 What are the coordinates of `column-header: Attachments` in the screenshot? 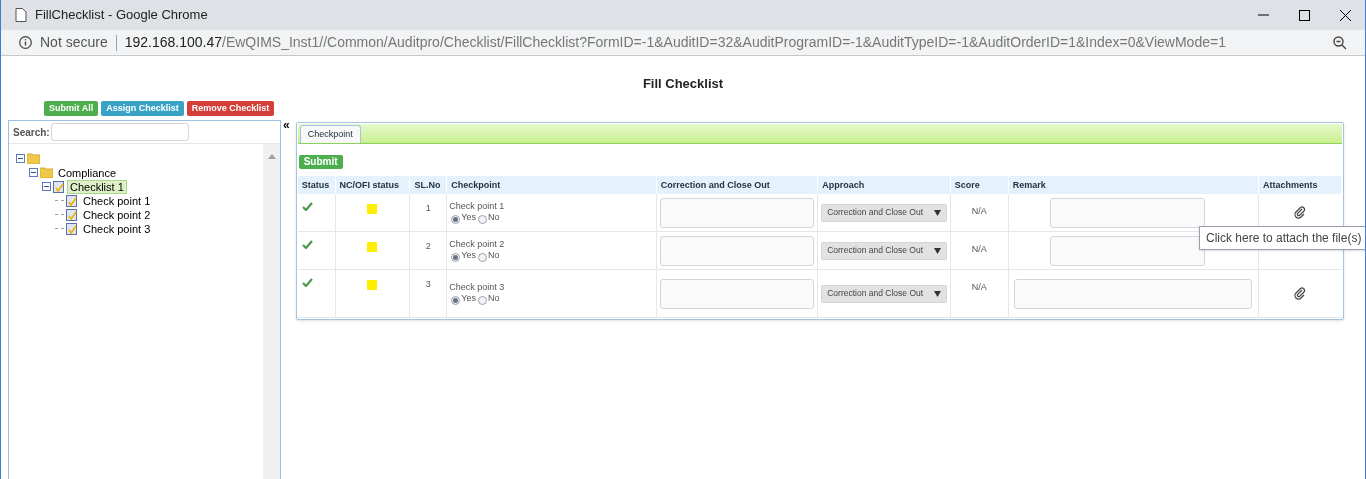 It's located at (1300, 185).